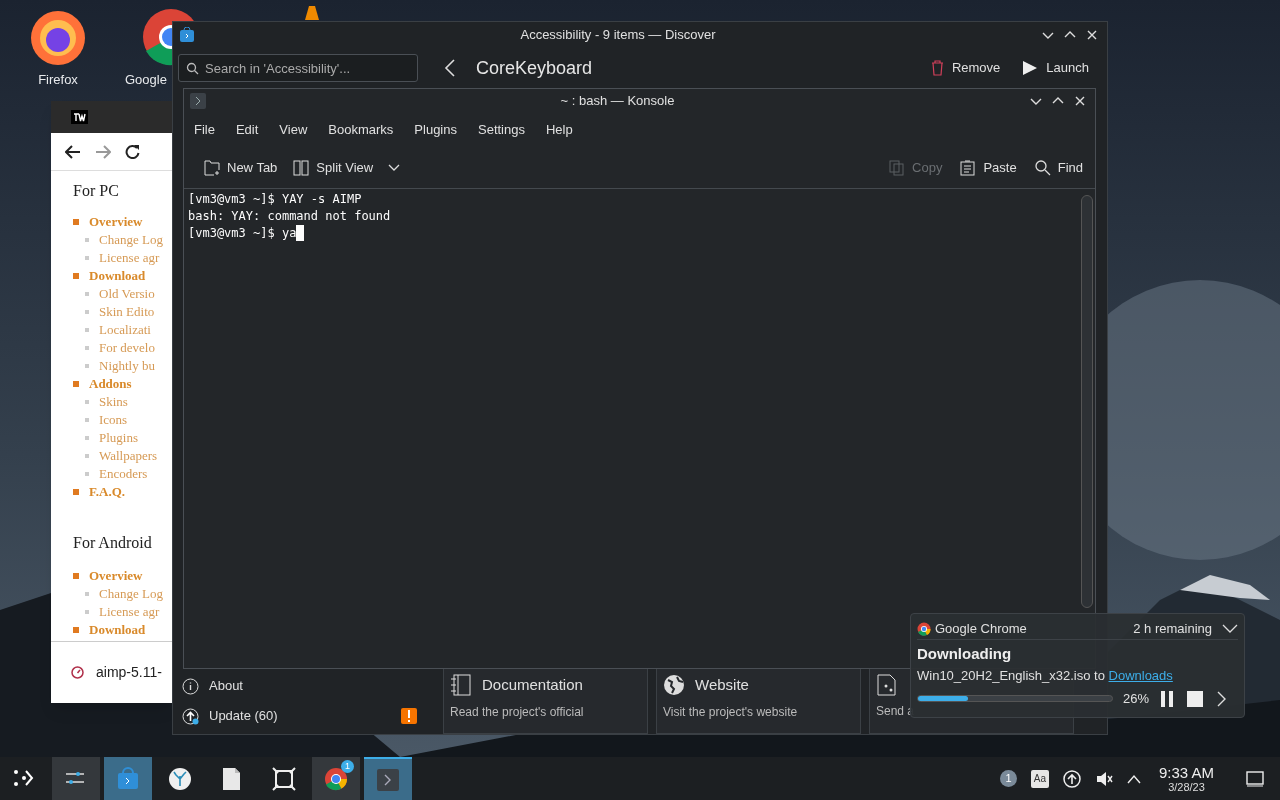  I want to click on time-remaining: 2 h remaining, so click(1172, 628).